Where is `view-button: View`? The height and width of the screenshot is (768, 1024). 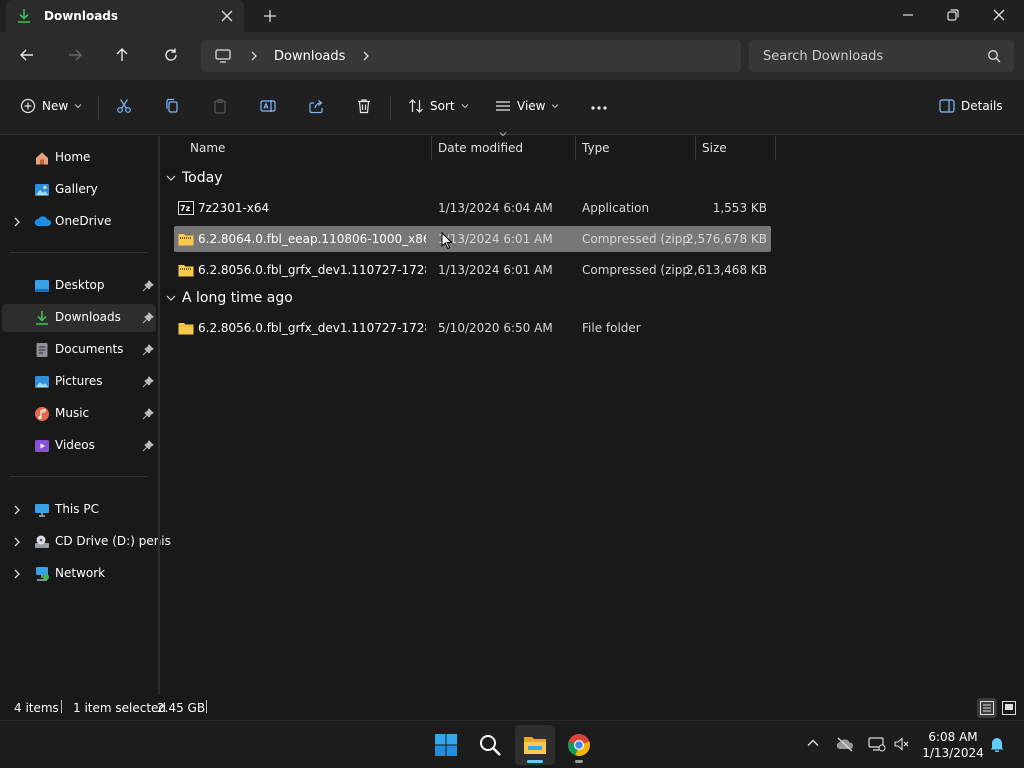 view-button: View is located at coordinates (527, 106).